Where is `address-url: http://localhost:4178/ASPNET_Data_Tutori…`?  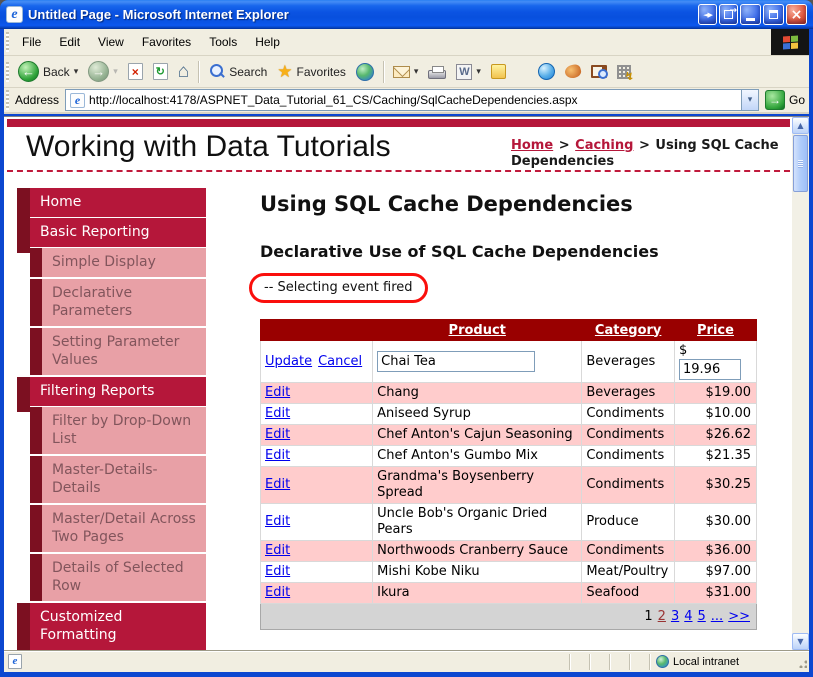 address-url: http://localhost:4178/ASPNET_Data_Tutori… is located at coordinates (415, 100).